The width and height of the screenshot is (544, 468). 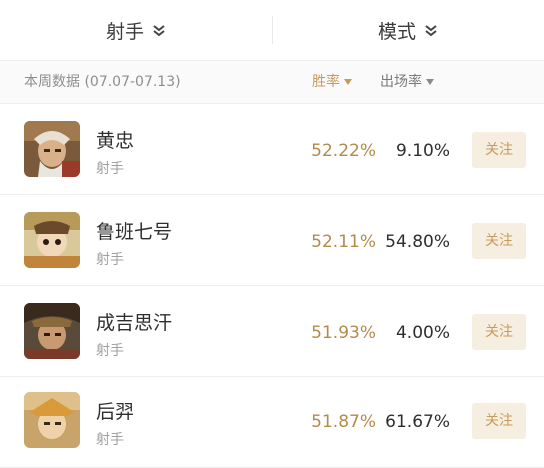 What do you see at coordinates (396, 31) in the screenshot?
I see `mode-filter-label: 模式` at bounding box center [396, 31].